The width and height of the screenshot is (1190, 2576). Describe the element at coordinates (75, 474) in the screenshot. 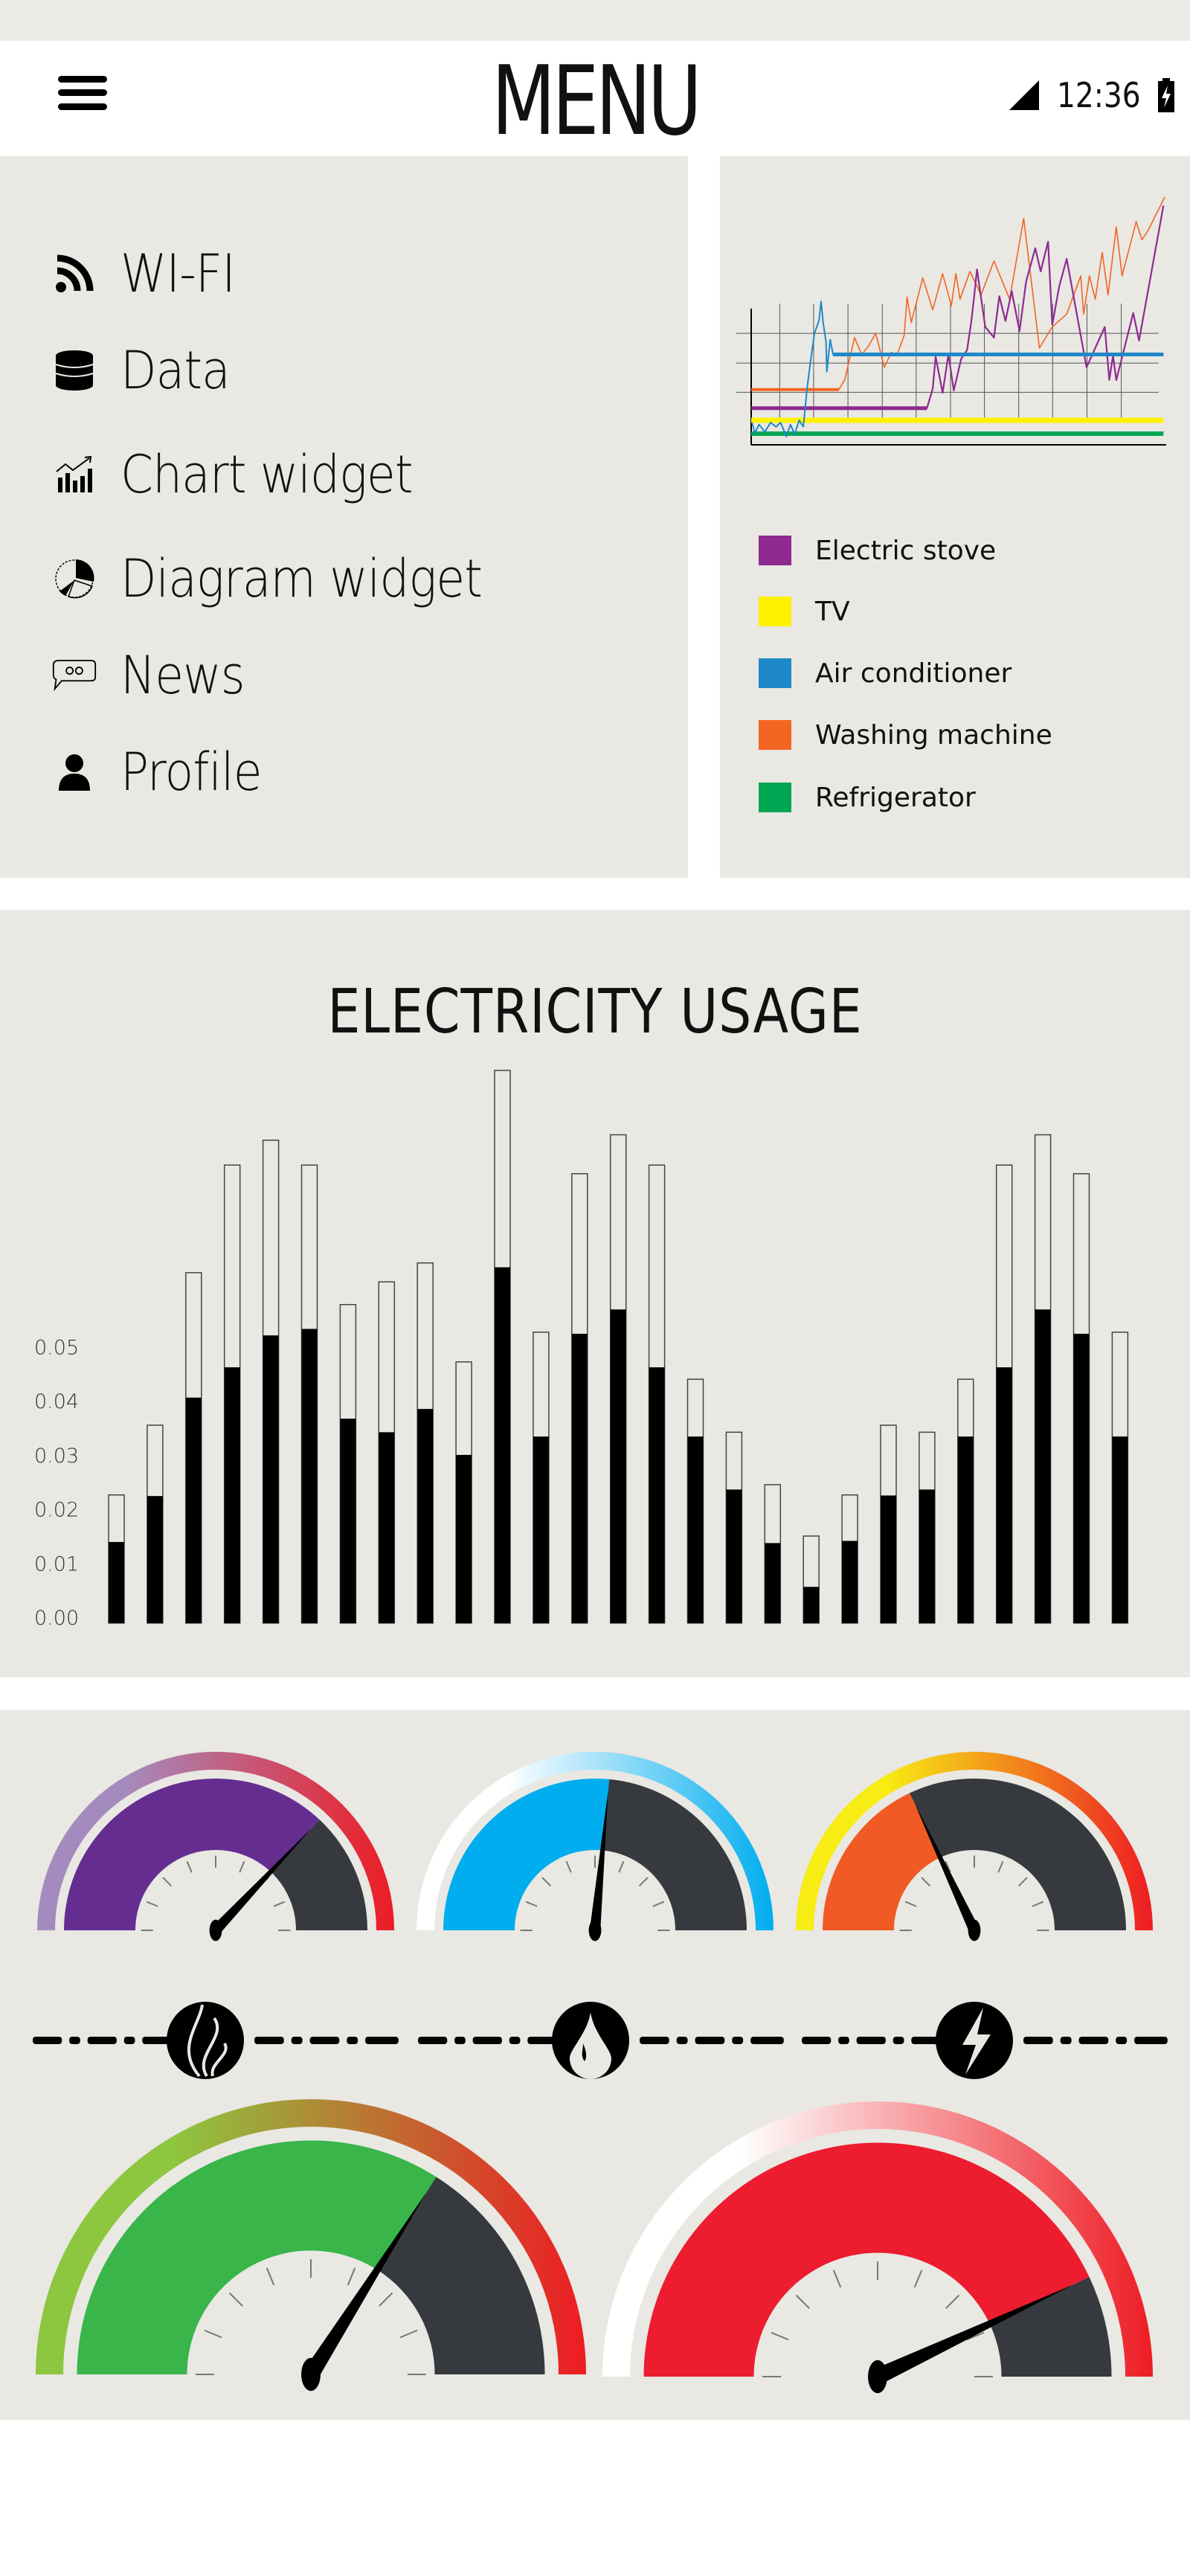

I see `chart-icon` at that location.